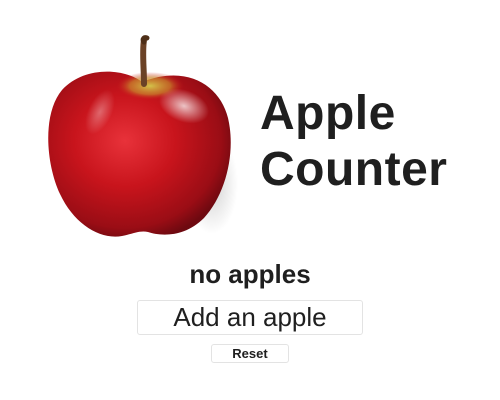 The image size is (500, 400). Describe the element at coordinates (250, 317) in the screenshot. I see `add-apple-button: Add an apple` at that location.